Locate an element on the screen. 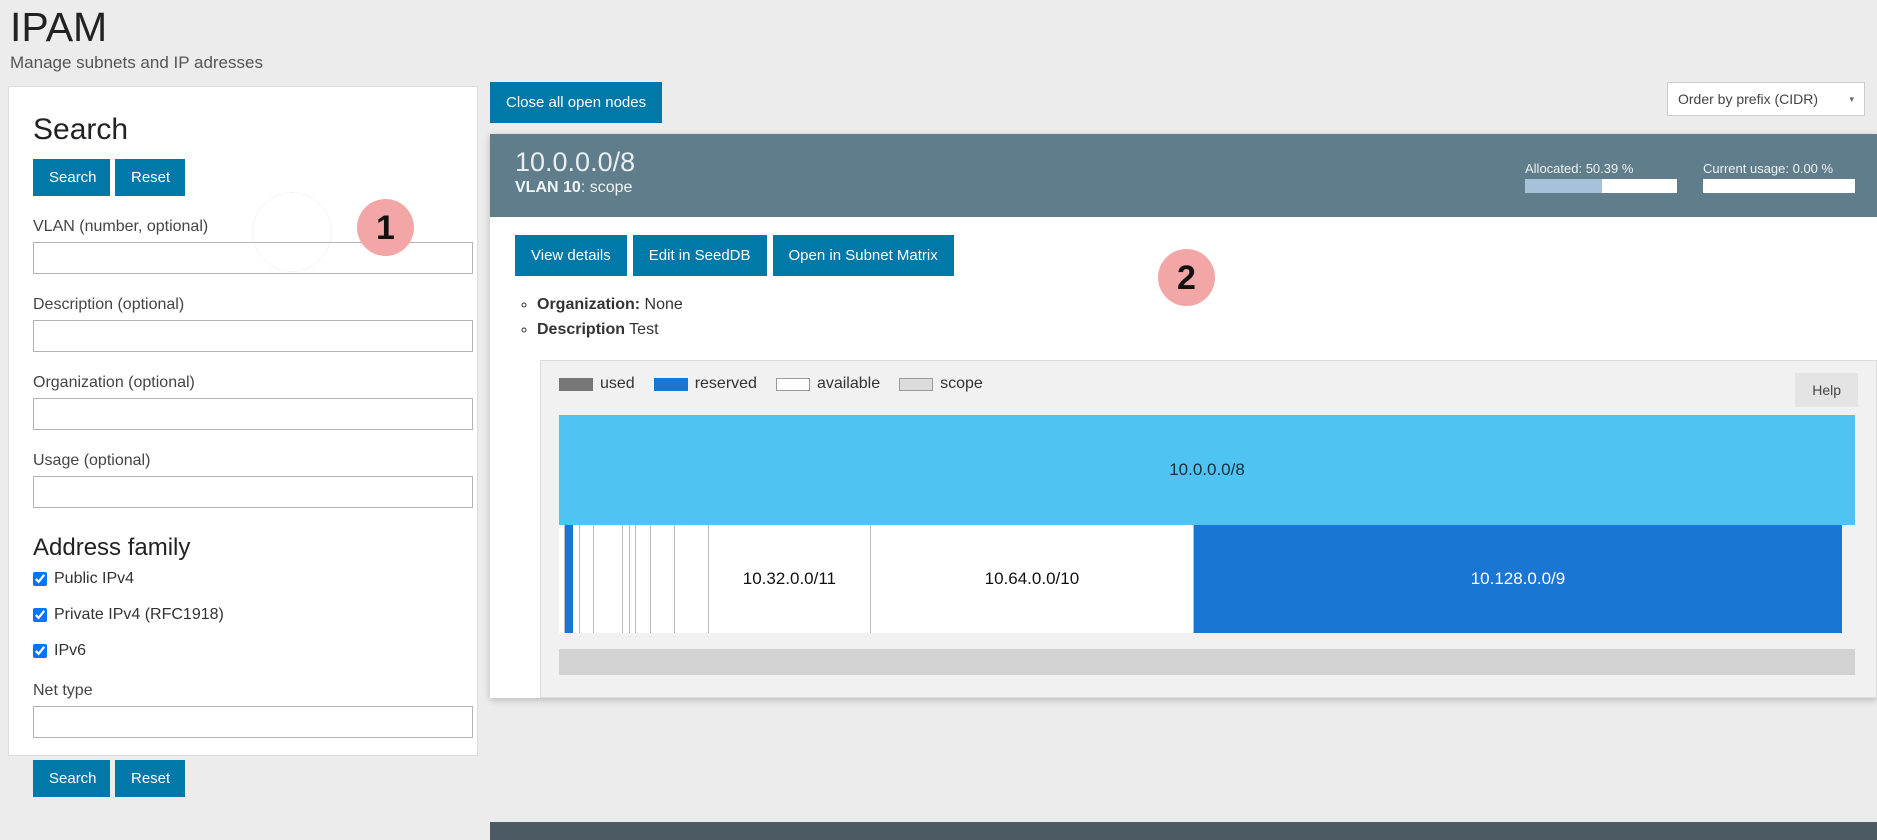 The height and width of the screenshot is (840, 1877). treemap-segment-label: 10.0.0.0/8 is located at coordinates (1207, 469).